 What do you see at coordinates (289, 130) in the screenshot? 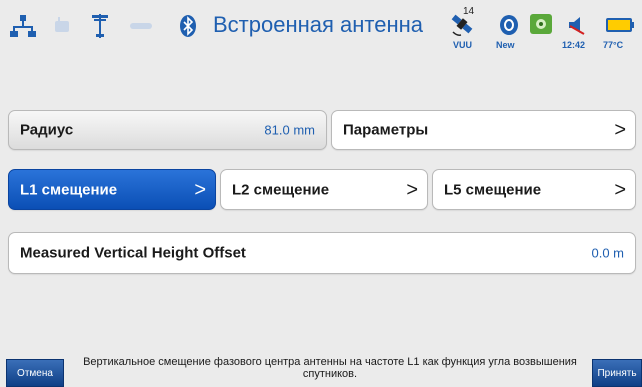
I see `radius-value: 81.0 mm` at bounding box center [289, 130].